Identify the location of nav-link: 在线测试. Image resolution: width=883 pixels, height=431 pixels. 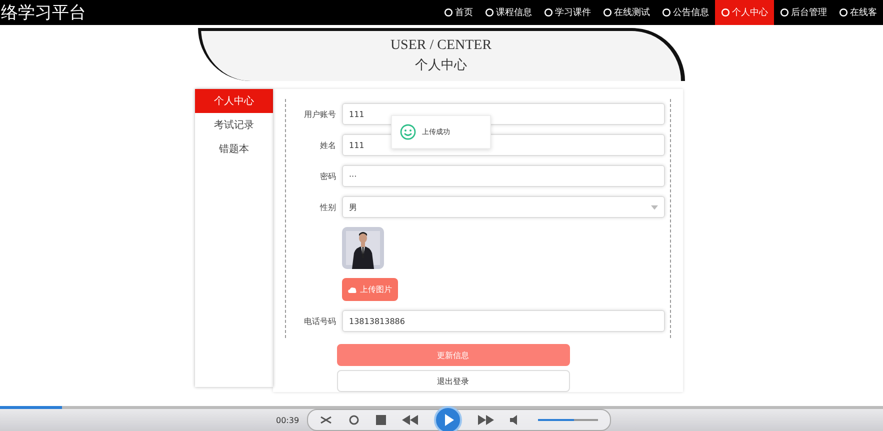
(626, 12).